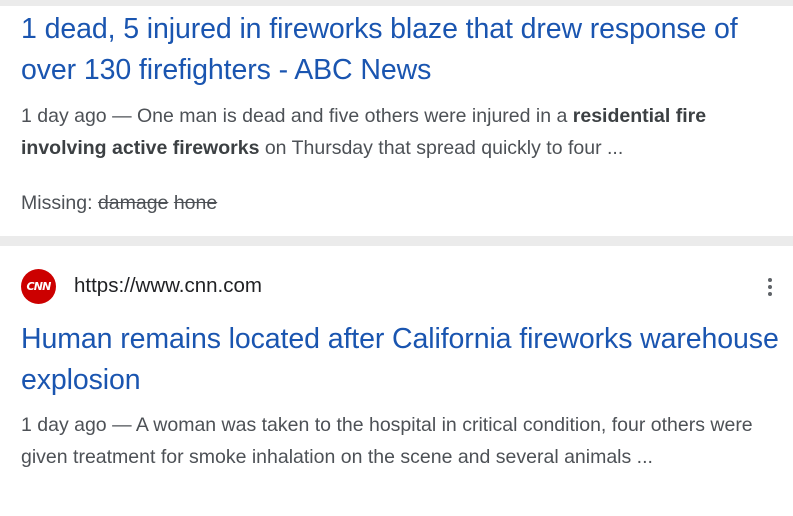  Describe the element at coordinates (38, 286) in the screenshot. I see `cnn-favicon-icon: CNN` at that location.